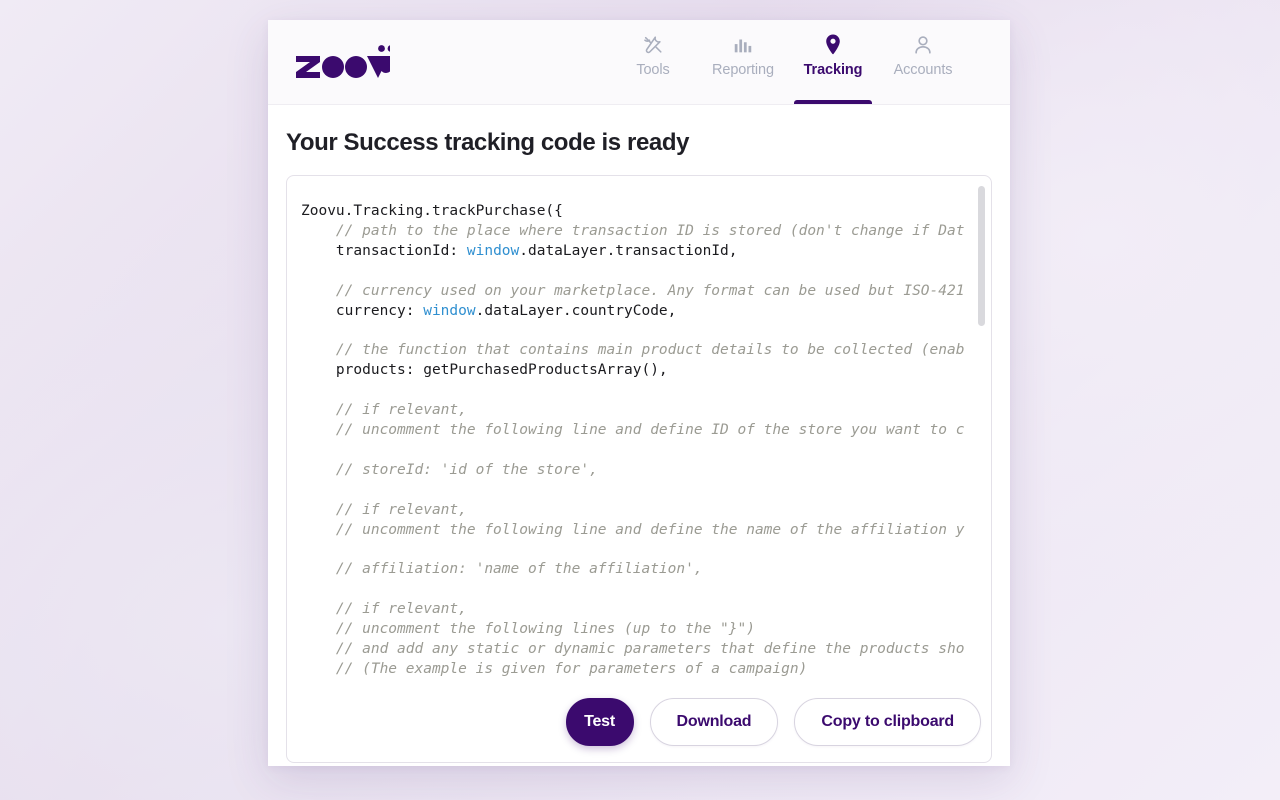 The width and height of the screenshot is (1280, 800). I want to click on nav-label-accounts: Accounts, so click(923, 70).